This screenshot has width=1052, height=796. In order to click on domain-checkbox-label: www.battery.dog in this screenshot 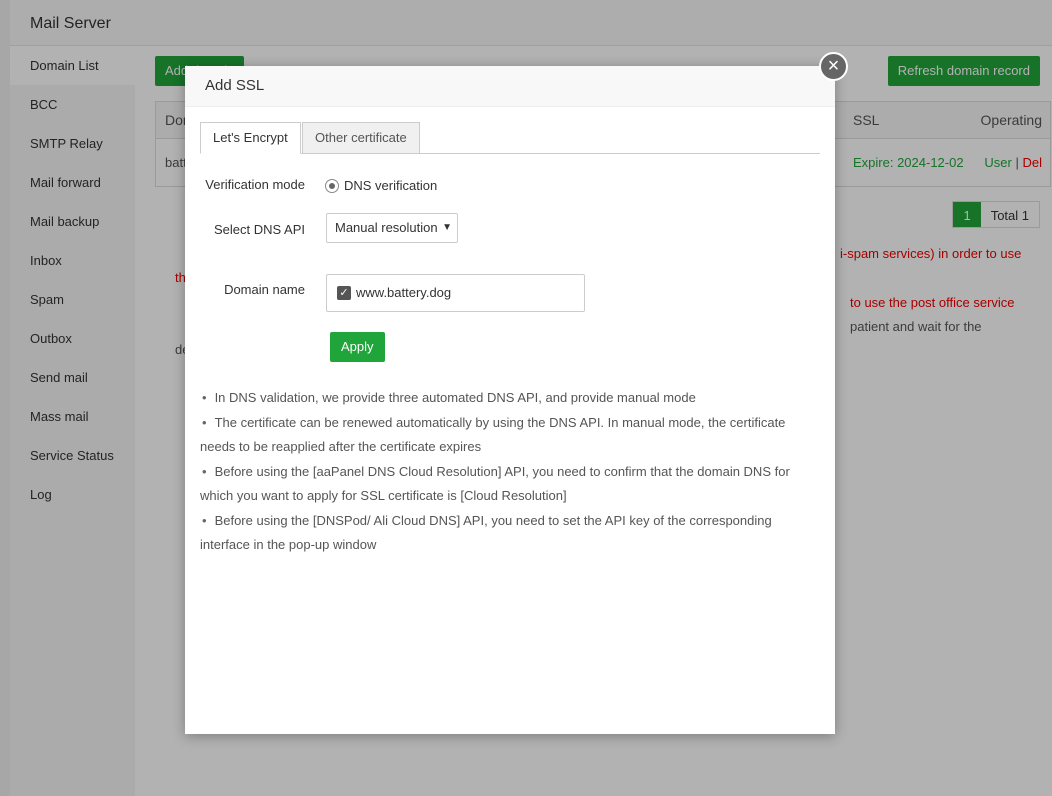, I will do `click(404, 292)`.